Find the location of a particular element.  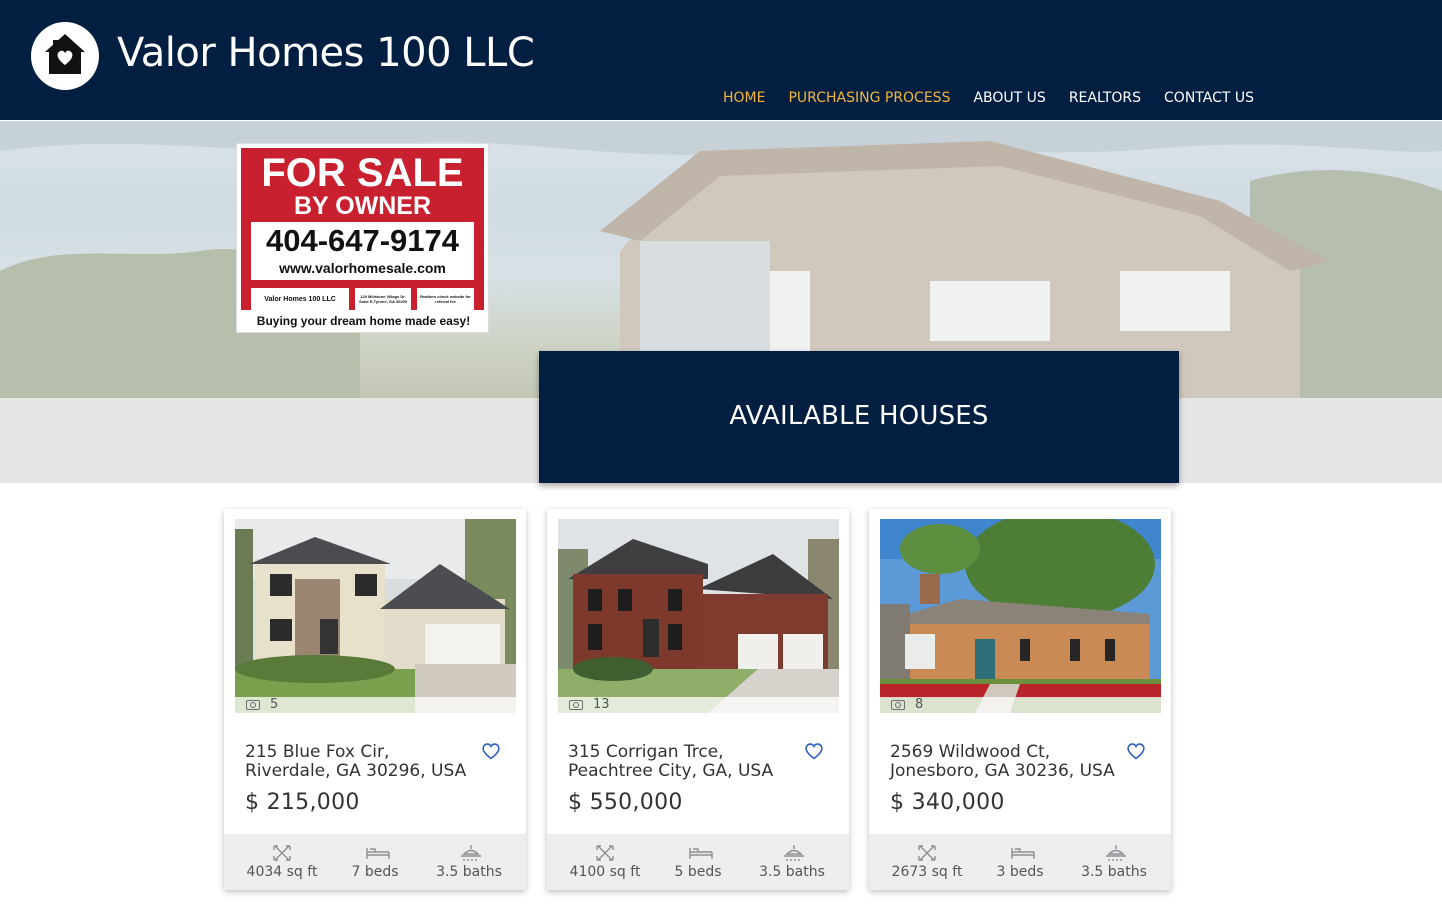

sqft-label: 4034 sq ft is located at coordinates (282, 872).